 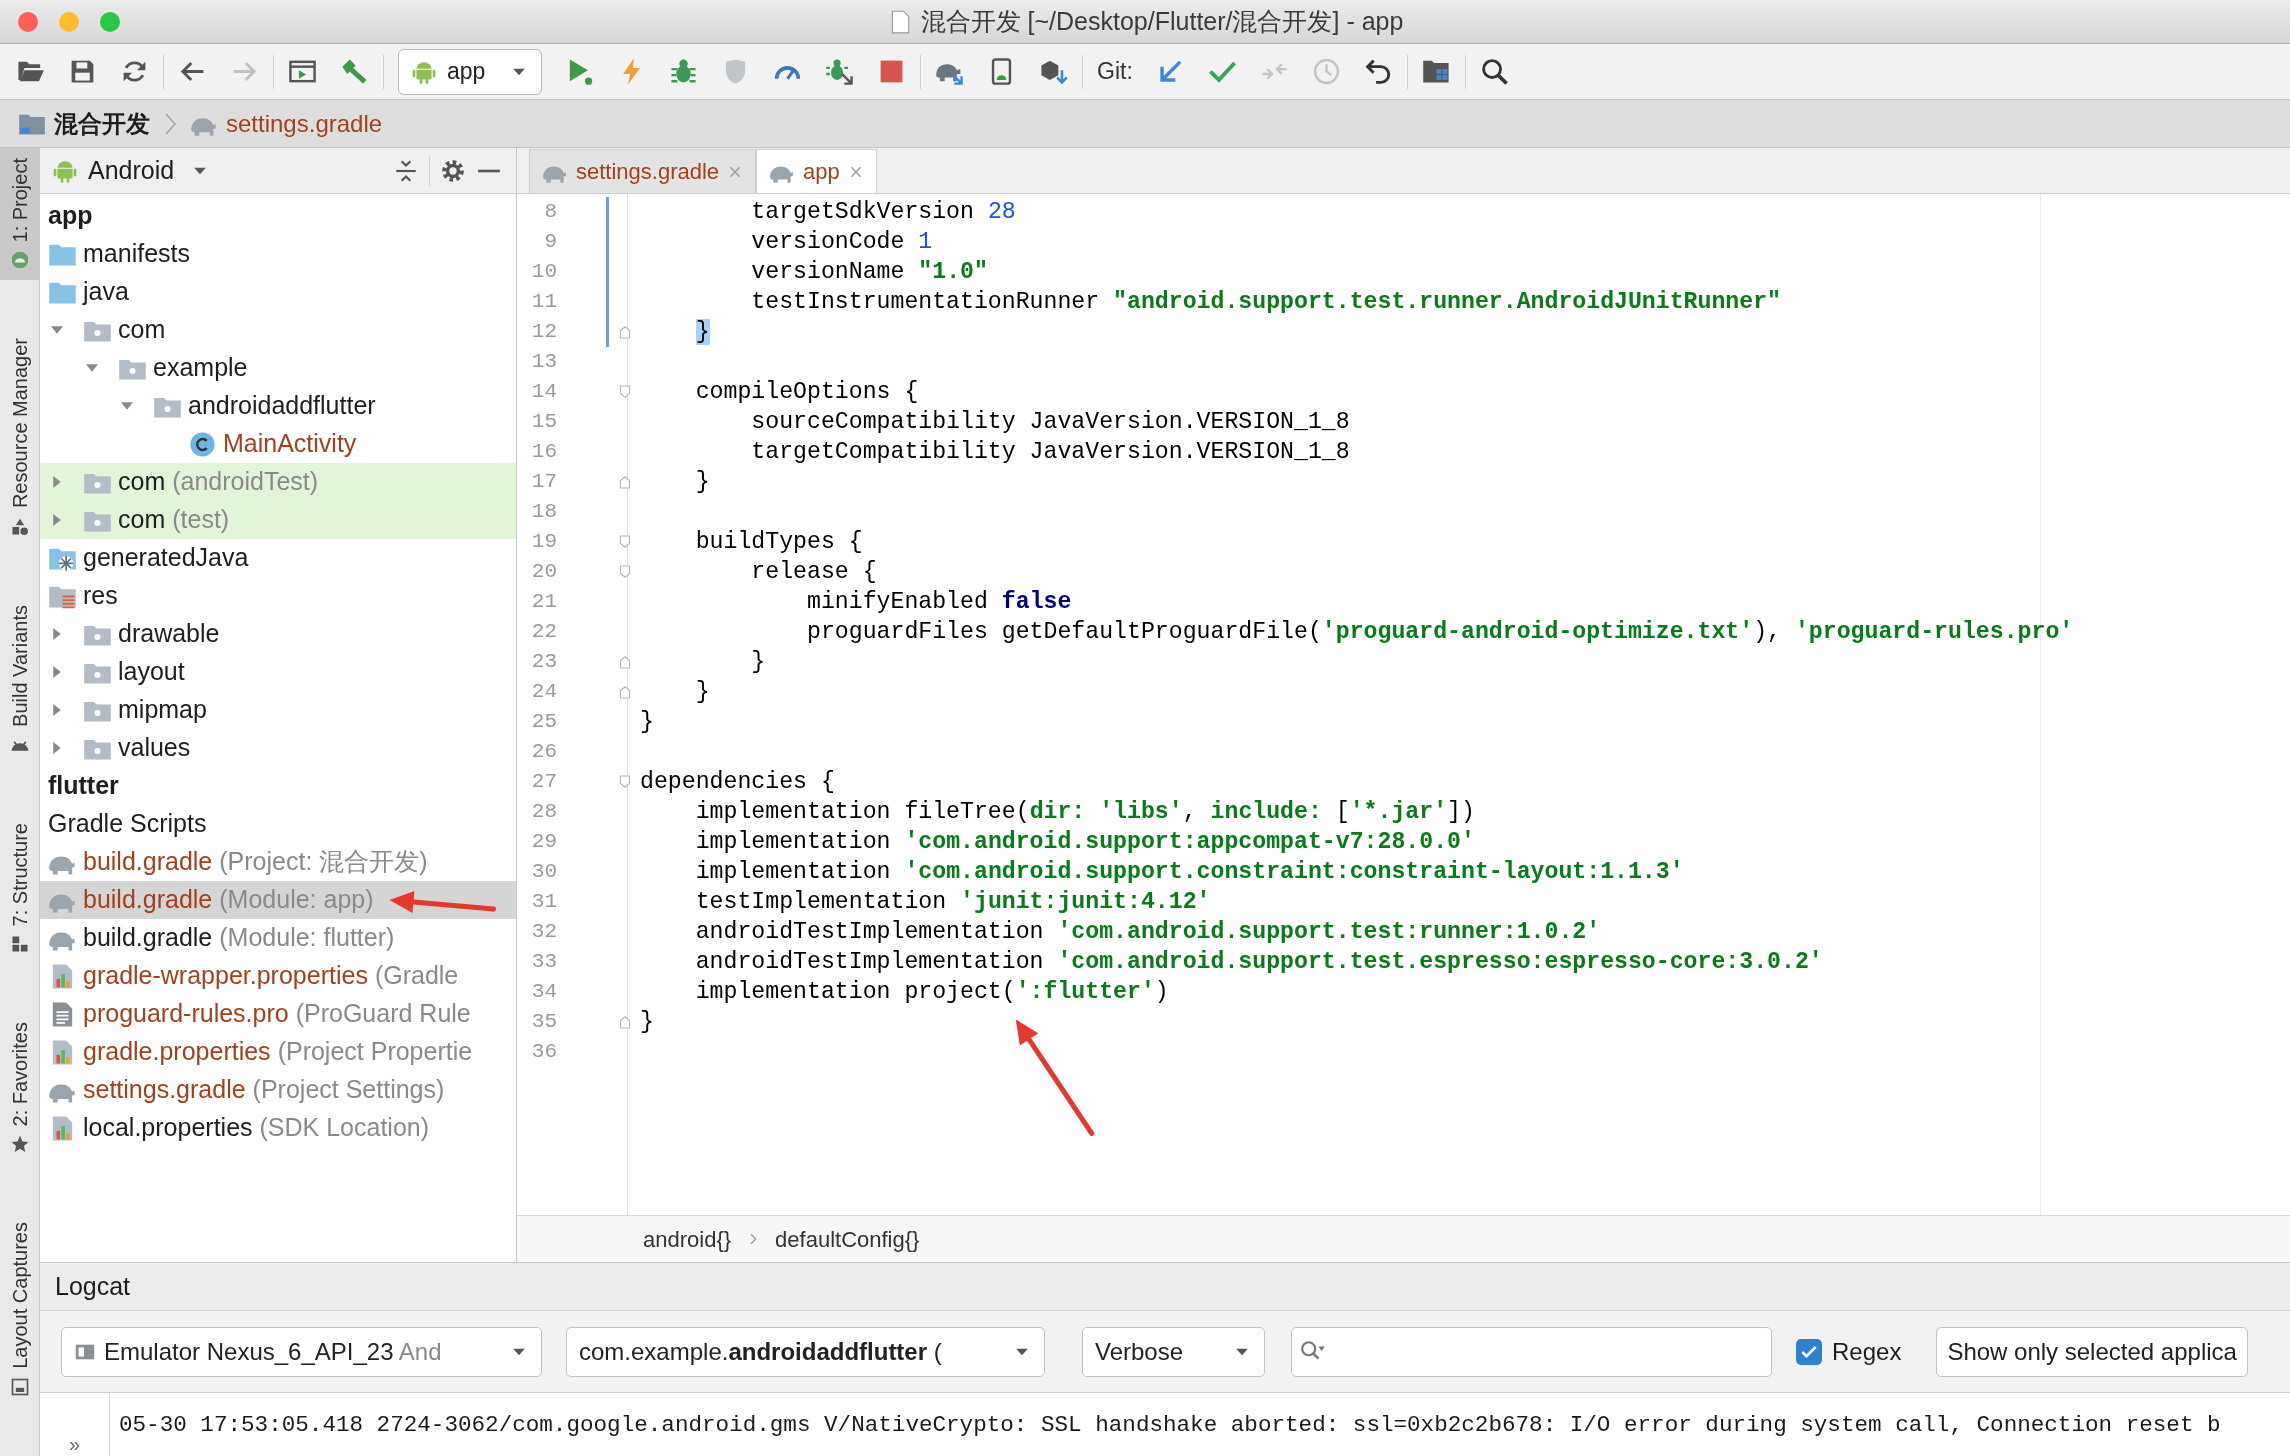 What do you see at coordinates (278, 900) in the screenshot?
I see `tree-item: build.gradle (Module: app)` at bounding box center [278, 900].